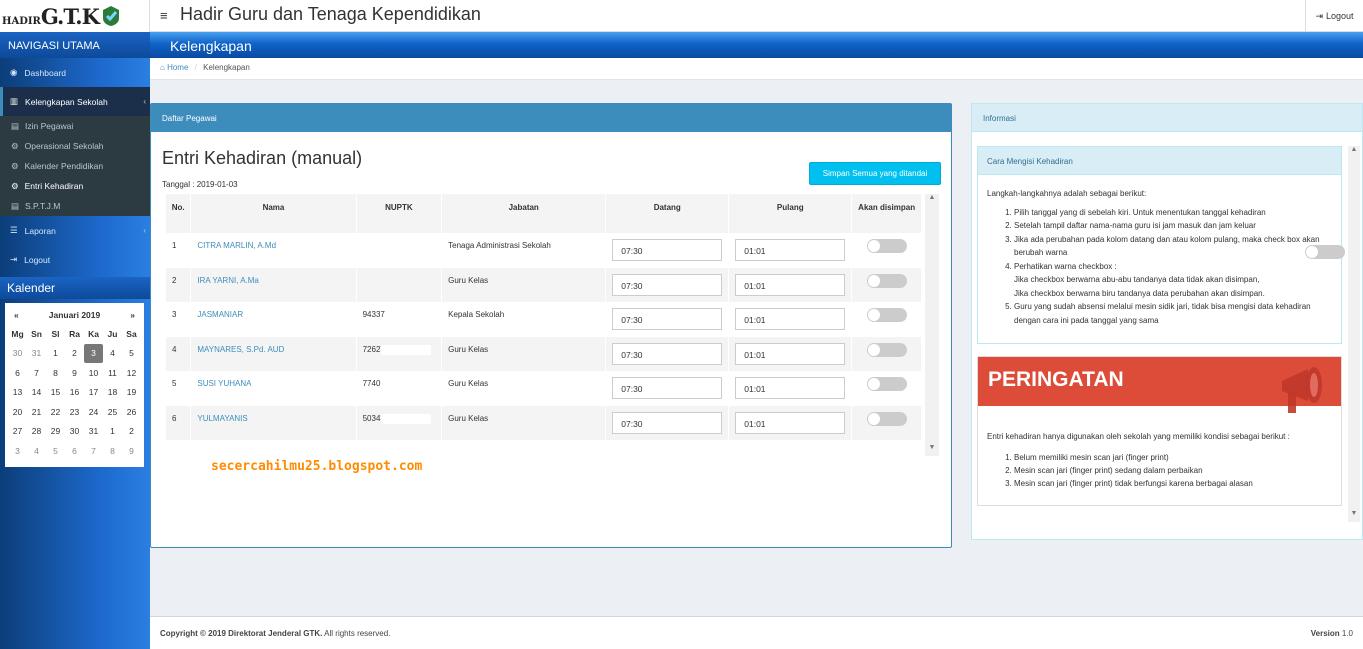 This screenshot has width=1363, height=649. What do you see at coordinates (112, 373) in the screenshot?
I see `calendar-day: 11` at bounding box center [112, 373].